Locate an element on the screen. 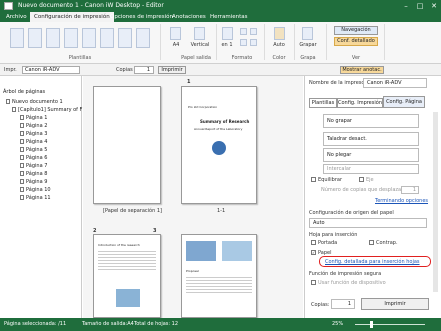 The height and width of the screenshot is (331, 441). text-block is located at coordinates (127, 260).